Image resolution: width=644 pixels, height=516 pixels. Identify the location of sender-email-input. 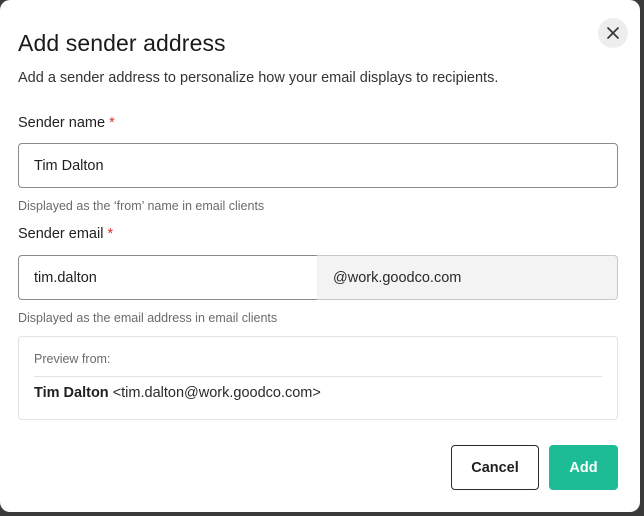
(168, 277).